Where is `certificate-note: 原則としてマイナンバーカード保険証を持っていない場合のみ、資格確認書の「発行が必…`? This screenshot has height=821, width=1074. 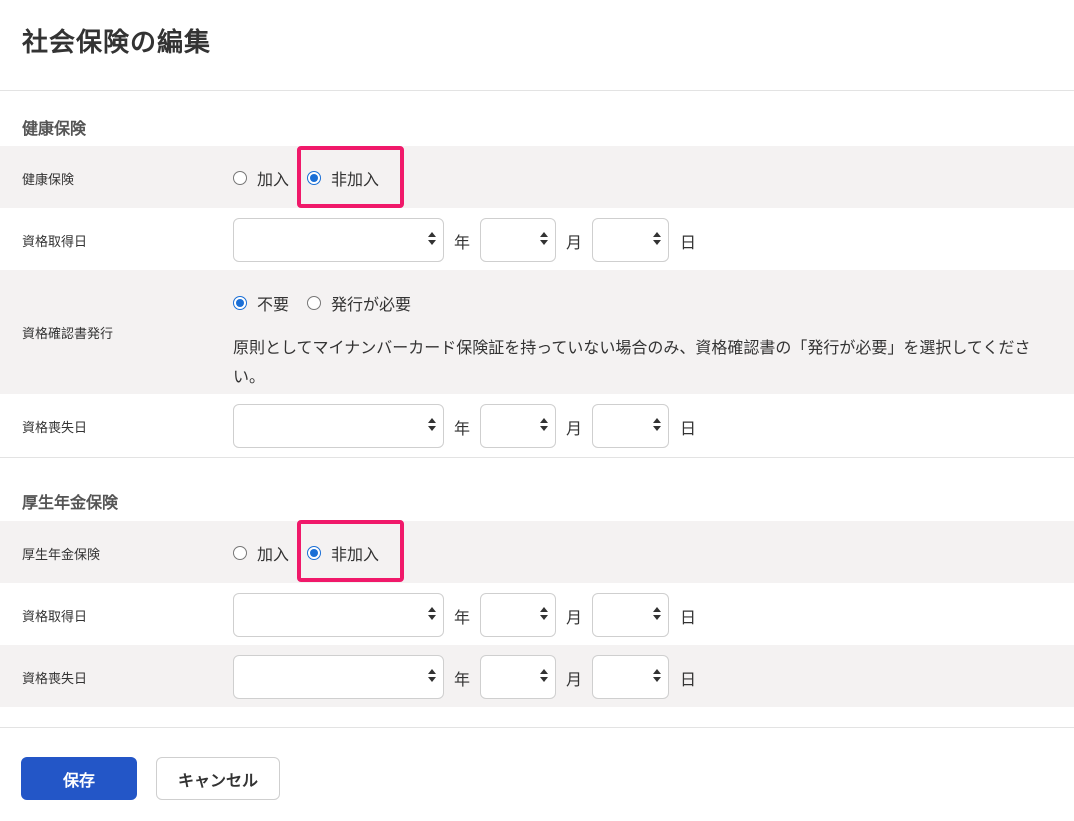 certificate-note: 原則としてマイナンバーカード保険証を持っていない場合のみ、資格確認書の「発行が必… is located at coordinates (632, 362).